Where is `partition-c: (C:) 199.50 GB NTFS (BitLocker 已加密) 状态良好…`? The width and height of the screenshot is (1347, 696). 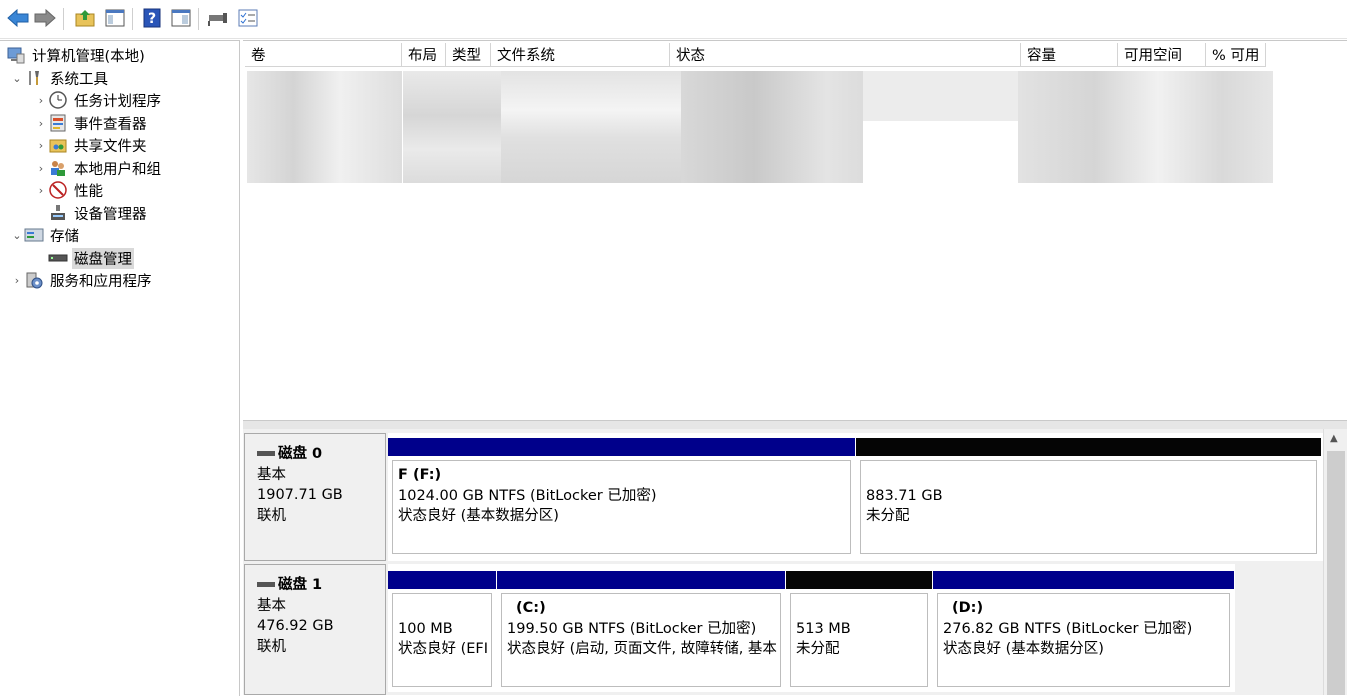 partition-c: (C:) 199.50 GB NTFS (BitLocker 已加密) 状态良好… is located at coordinates (641, 631).